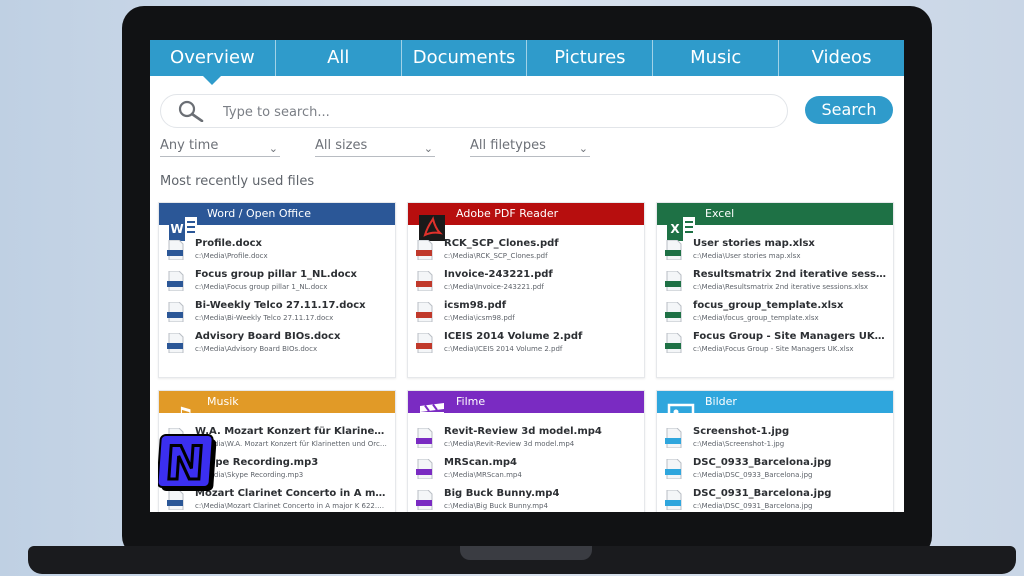  Describe the element at coordinates (493, 112) in the screenshot. I see `search-input` at that location.